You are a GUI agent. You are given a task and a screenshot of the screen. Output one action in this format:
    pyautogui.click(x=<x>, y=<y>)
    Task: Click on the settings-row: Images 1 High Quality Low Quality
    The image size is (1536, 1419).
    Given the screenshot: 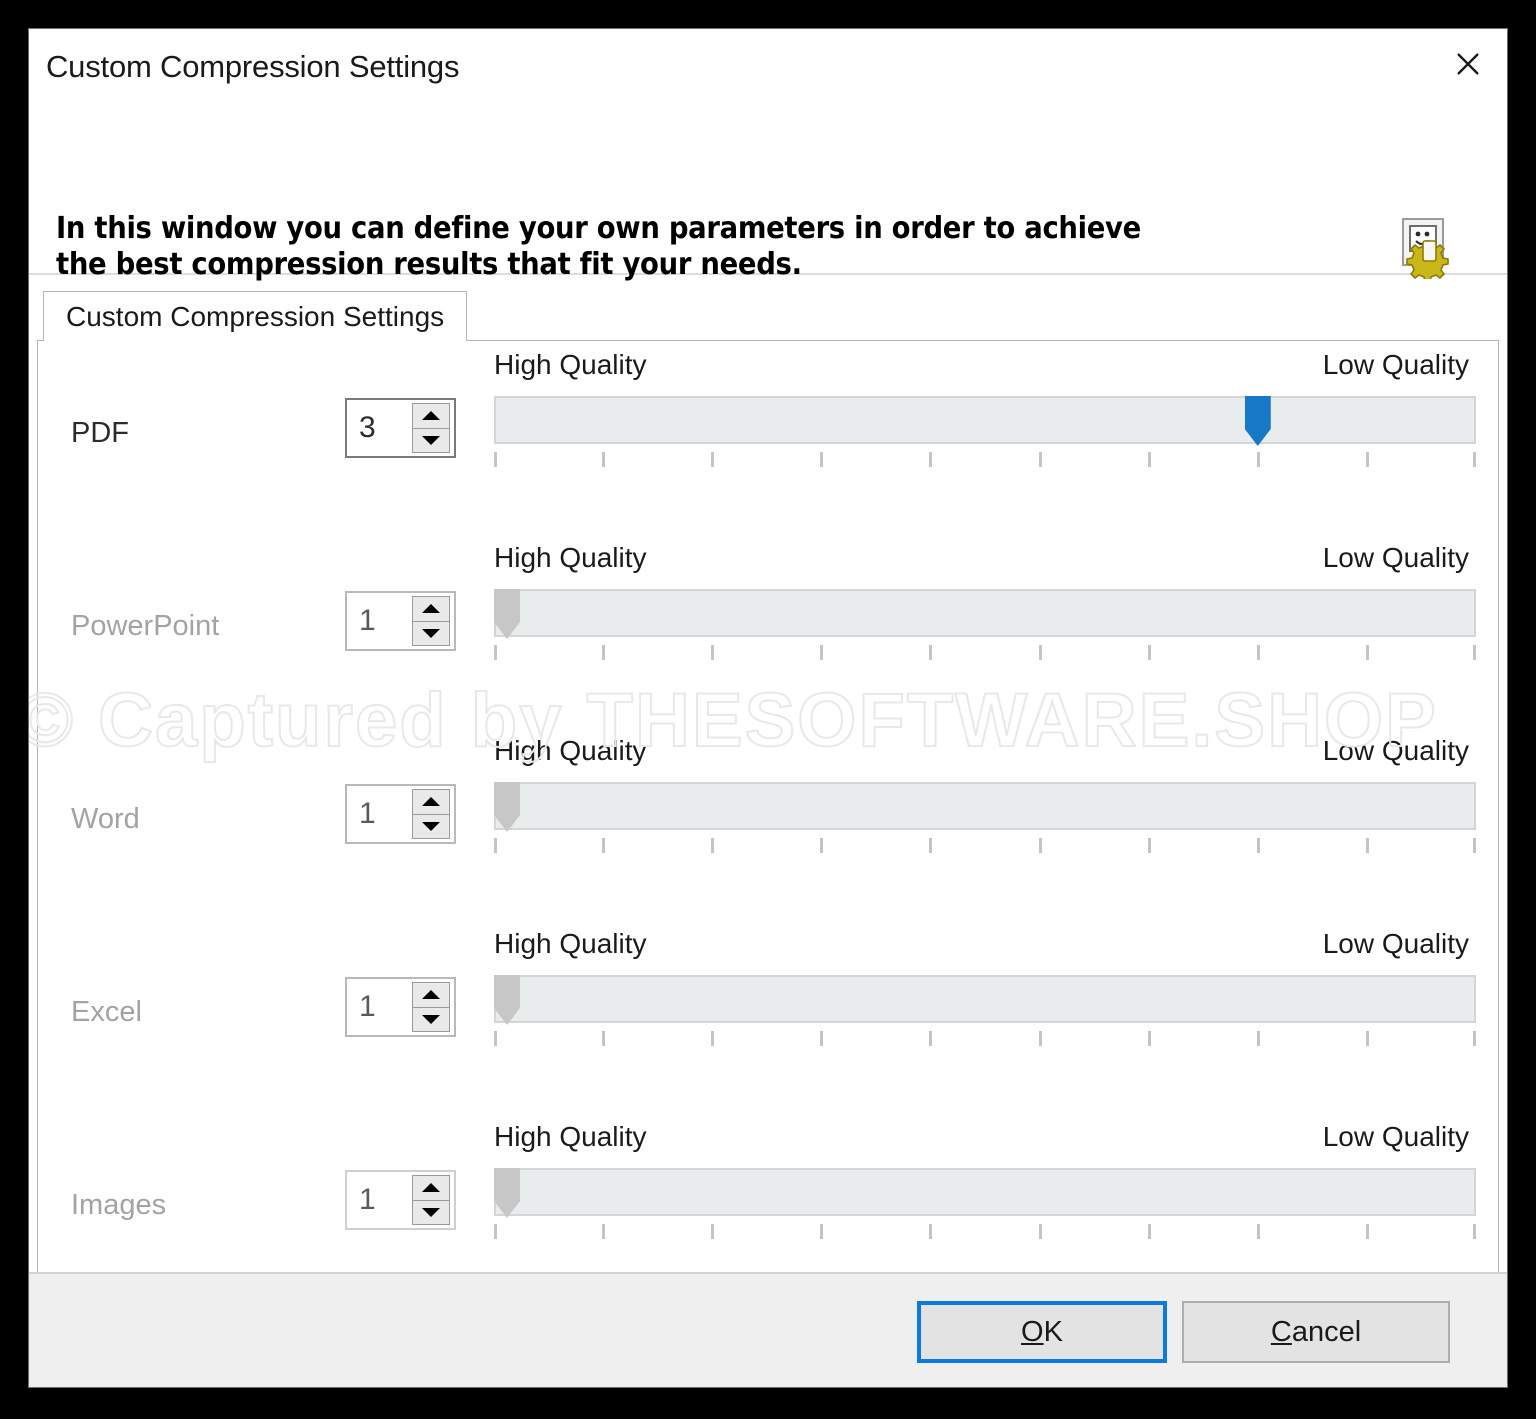 What is the action you would take?
    pyautogui.click(x=768, y=1198)
    